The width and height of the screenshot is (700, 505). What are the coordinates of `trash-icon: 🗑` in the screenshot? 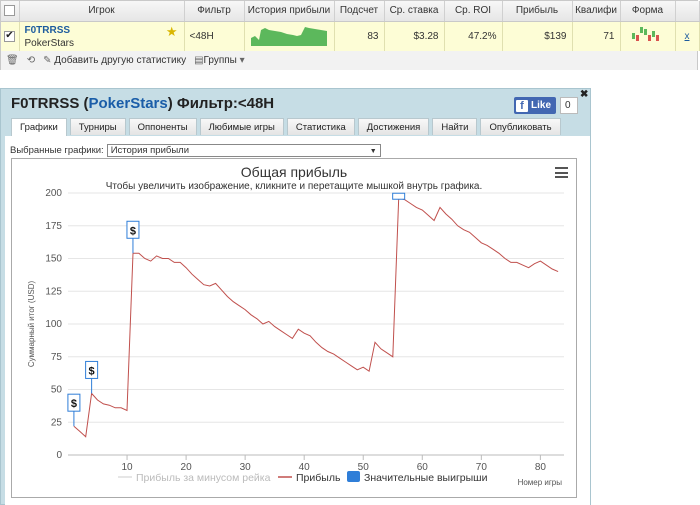 It's located at (12, 60).